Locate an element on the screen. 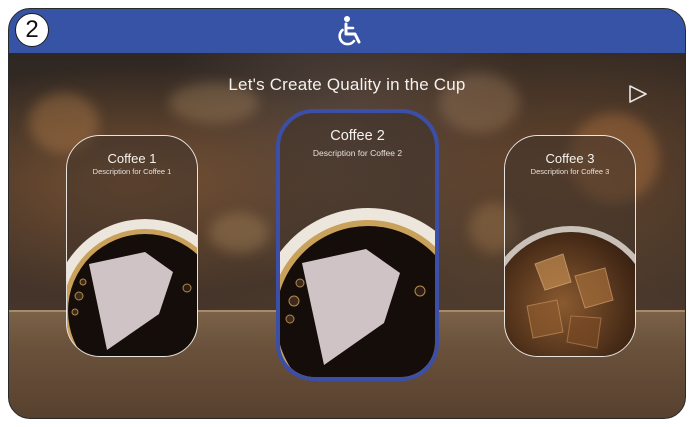 The height and width of the screenshot is (427, 694). card-description: Description for Coffee 3 is located at coordinates (570, 171).